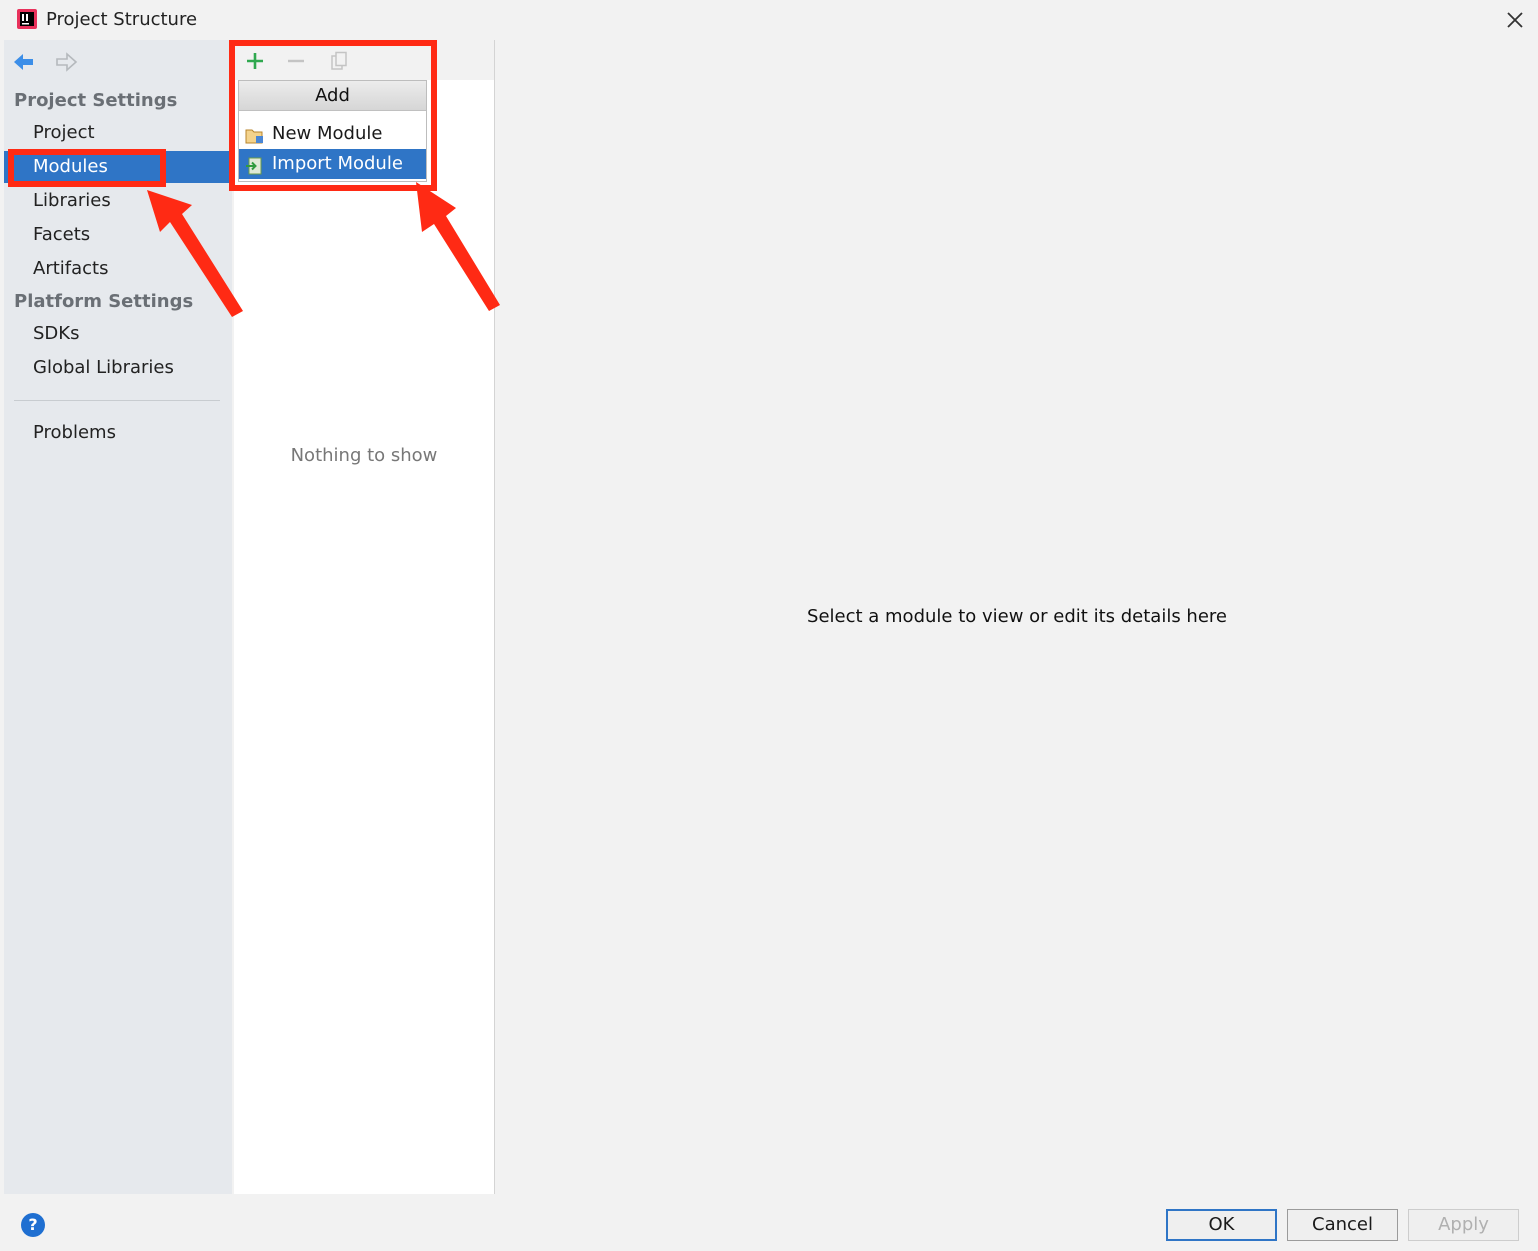 Image resolution: width=1538 pixels, height=1251 pixels. Describe the element at coordinates (118, 269) in the screenshot. I see `sidebar-item-artifacts: Artifacts` at that location.